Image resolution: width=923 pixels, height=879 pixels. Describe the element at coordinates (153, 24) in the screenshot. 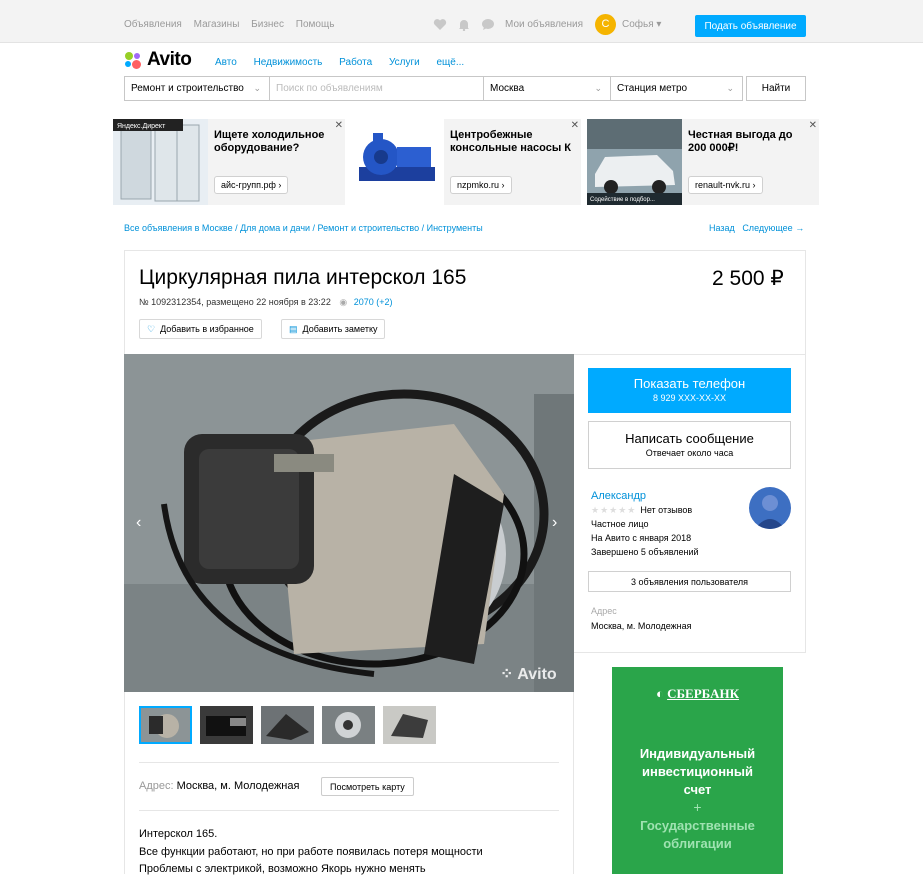

I see `top-link-ads: Объявления` at that location.